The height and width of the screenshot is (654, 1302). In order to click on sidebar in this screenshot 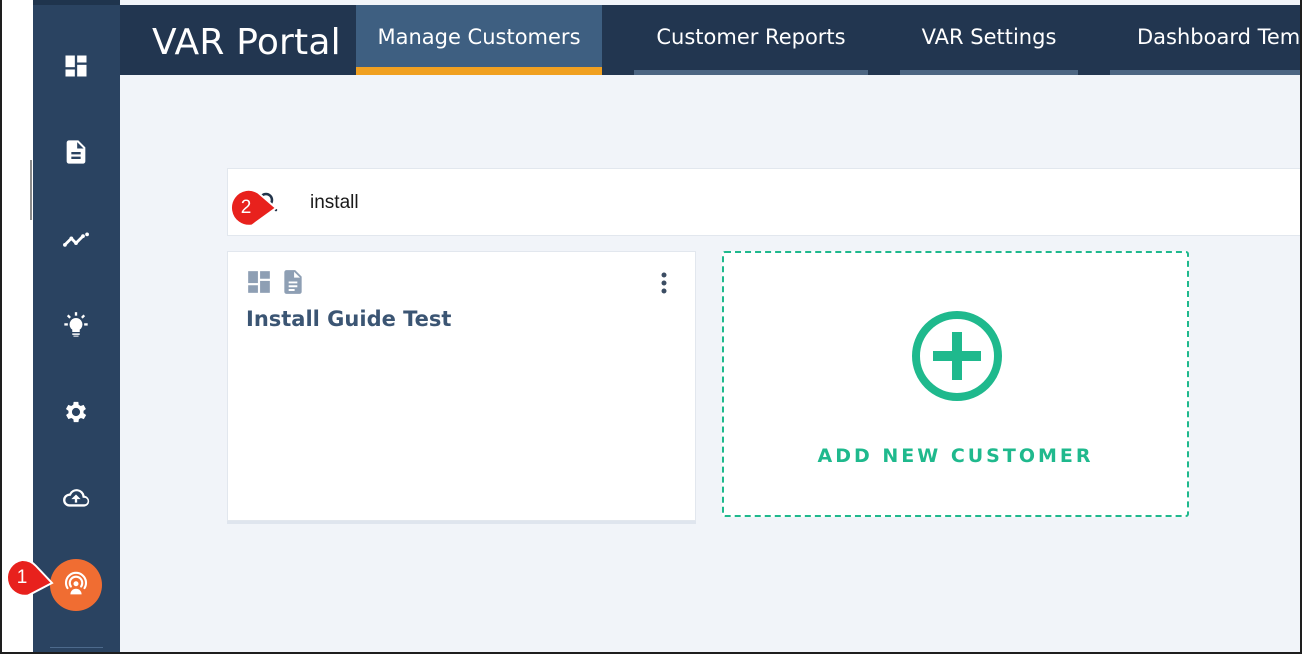, I will do `click(76, 326)`.